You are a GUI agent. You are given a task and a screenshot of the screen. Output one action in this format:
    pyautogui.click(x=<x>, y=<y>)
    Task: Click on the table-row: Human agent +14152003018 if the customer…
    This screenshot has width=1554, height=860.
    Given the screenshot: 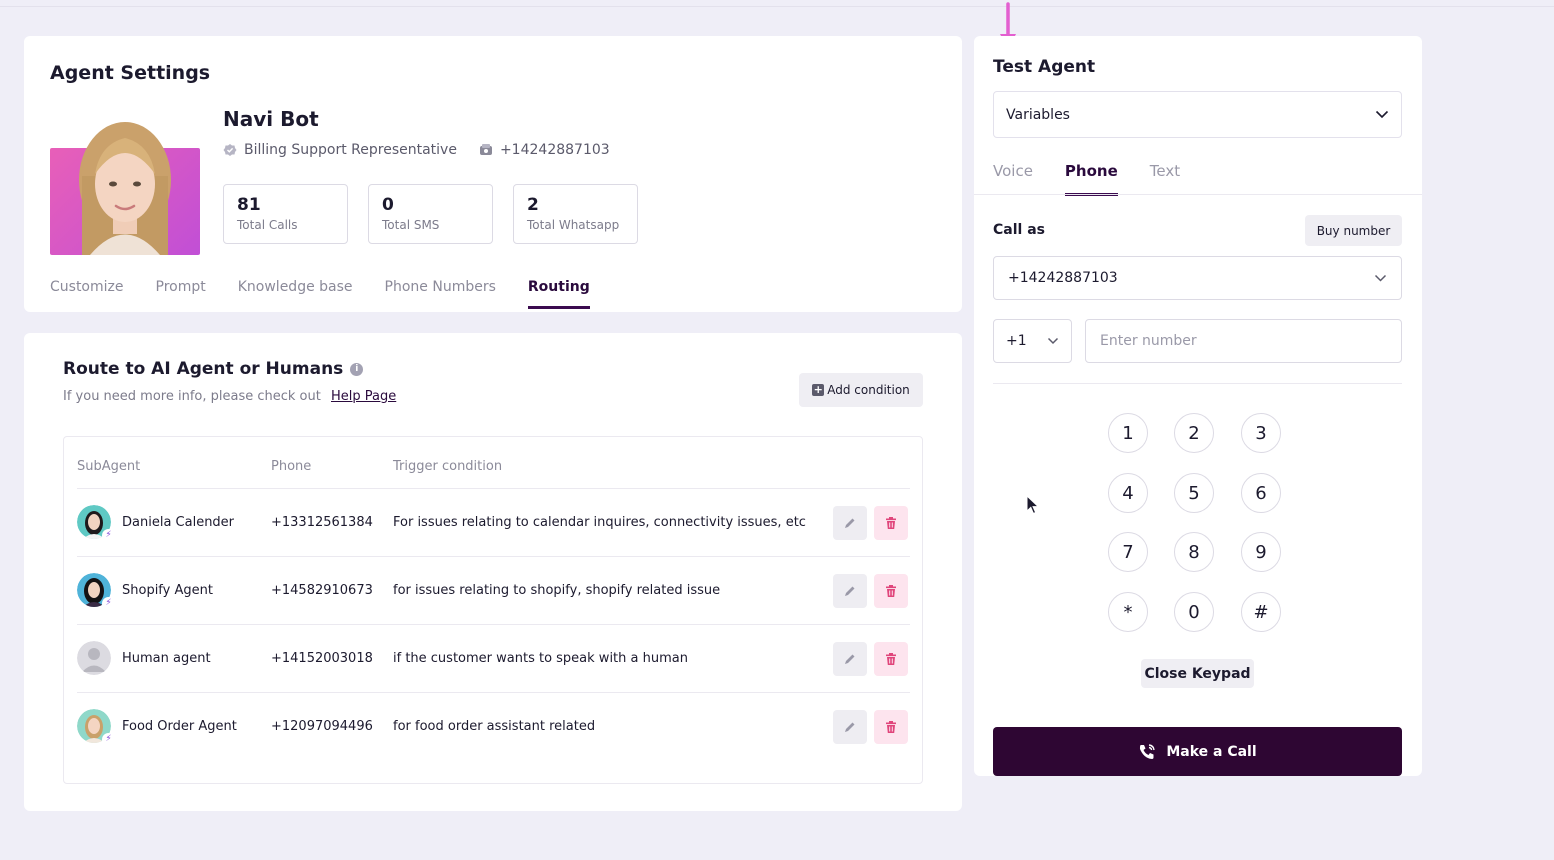 What is the action you would take?
    pyautogui.click(x=493, y=659)
    